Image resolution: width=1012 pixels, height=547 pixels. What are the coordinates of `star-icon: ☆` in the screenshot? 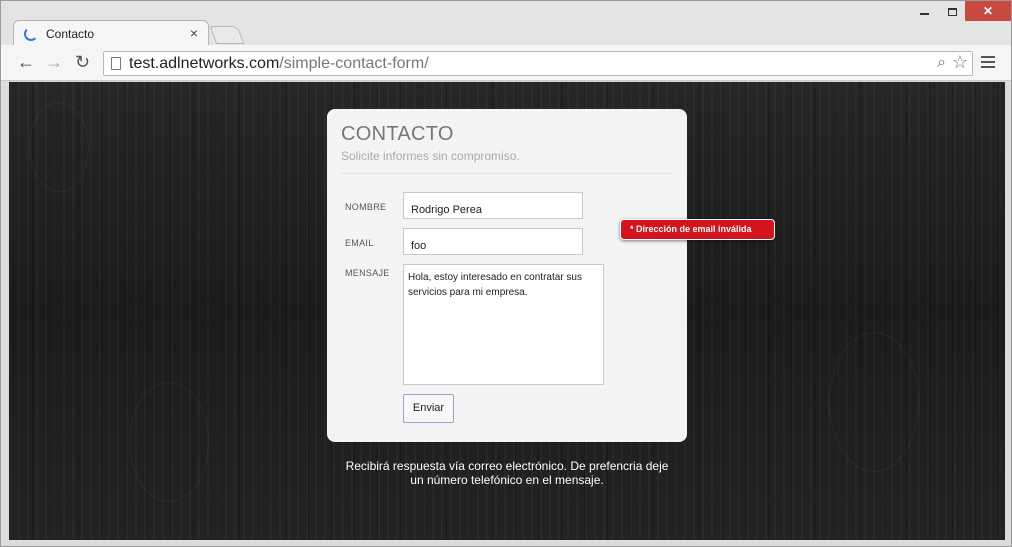 It's located at (960, 62).